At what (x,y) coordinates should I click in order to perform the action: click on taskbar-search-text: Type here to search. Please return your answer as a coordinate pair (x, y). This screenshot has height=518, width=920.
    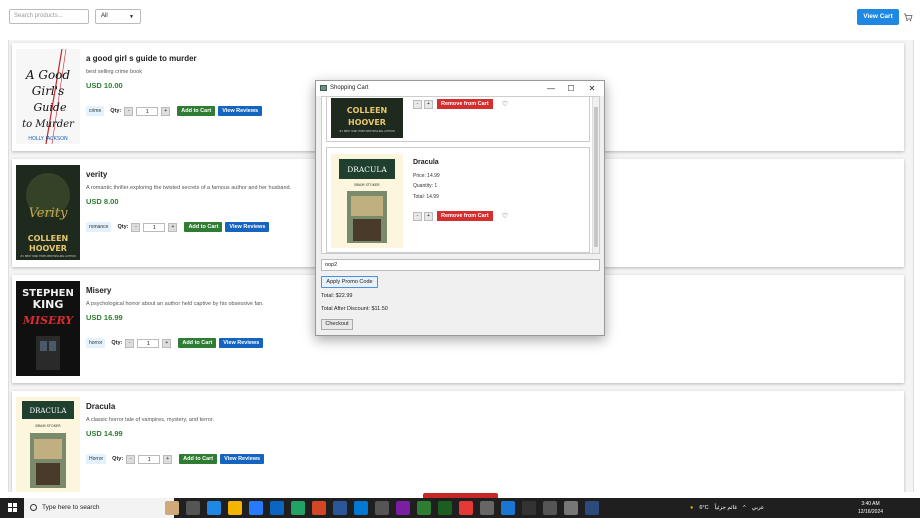
    Looking at the image, I should click on (71, 507).